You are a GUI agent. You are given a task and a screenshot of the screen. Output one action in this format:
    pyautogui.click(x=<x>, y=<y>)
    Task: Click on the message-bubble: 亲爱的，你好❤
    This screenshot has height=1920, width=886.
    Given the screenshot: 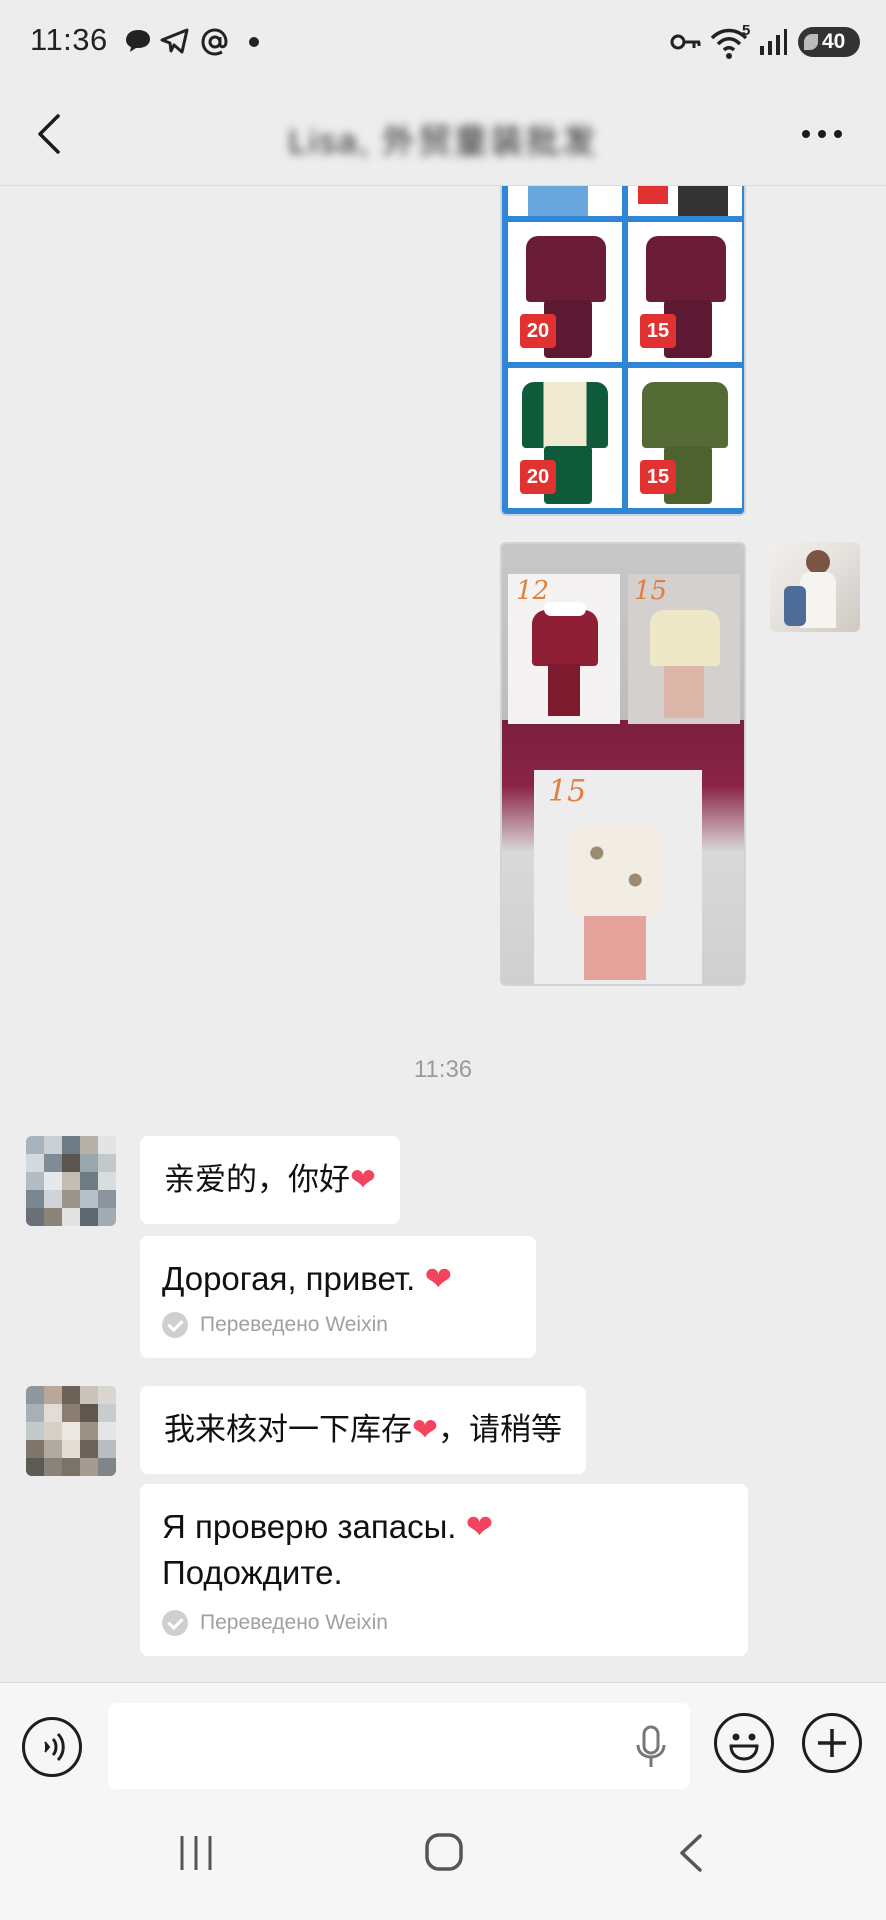 What is the action you would take?
    pyautogui.click(x=270, y=1180)
    